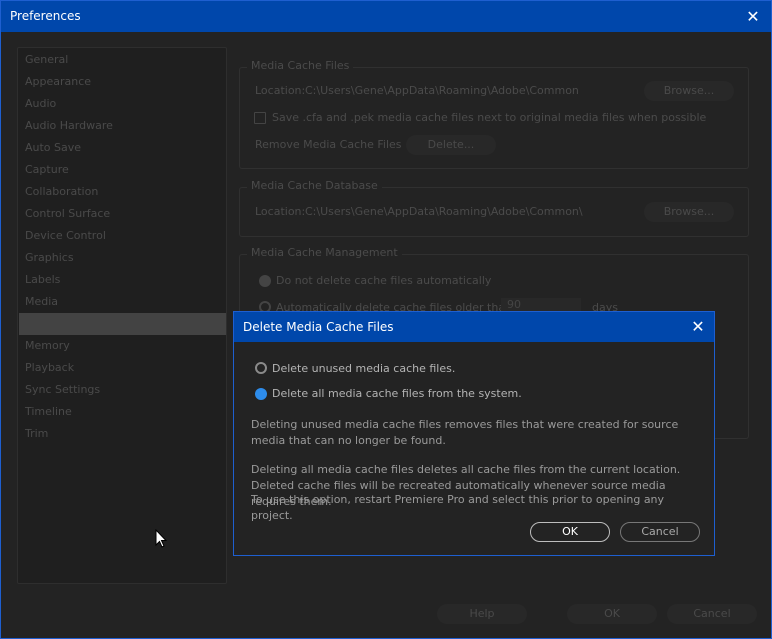  I want to click on radio-no-delete, so click(265, 281).